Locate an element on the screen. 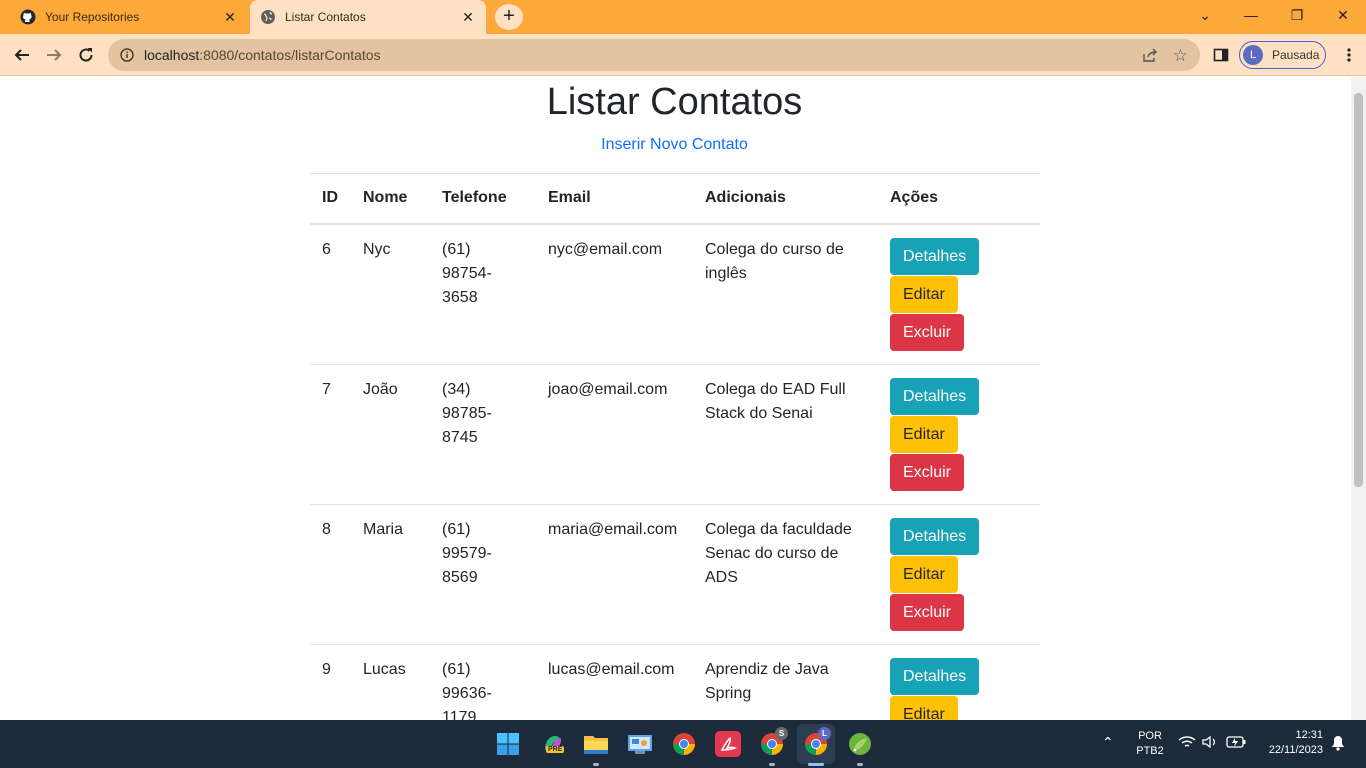 The image size is (1366, 768). column-header-nome: Nome is located at coordinates (390, 199).